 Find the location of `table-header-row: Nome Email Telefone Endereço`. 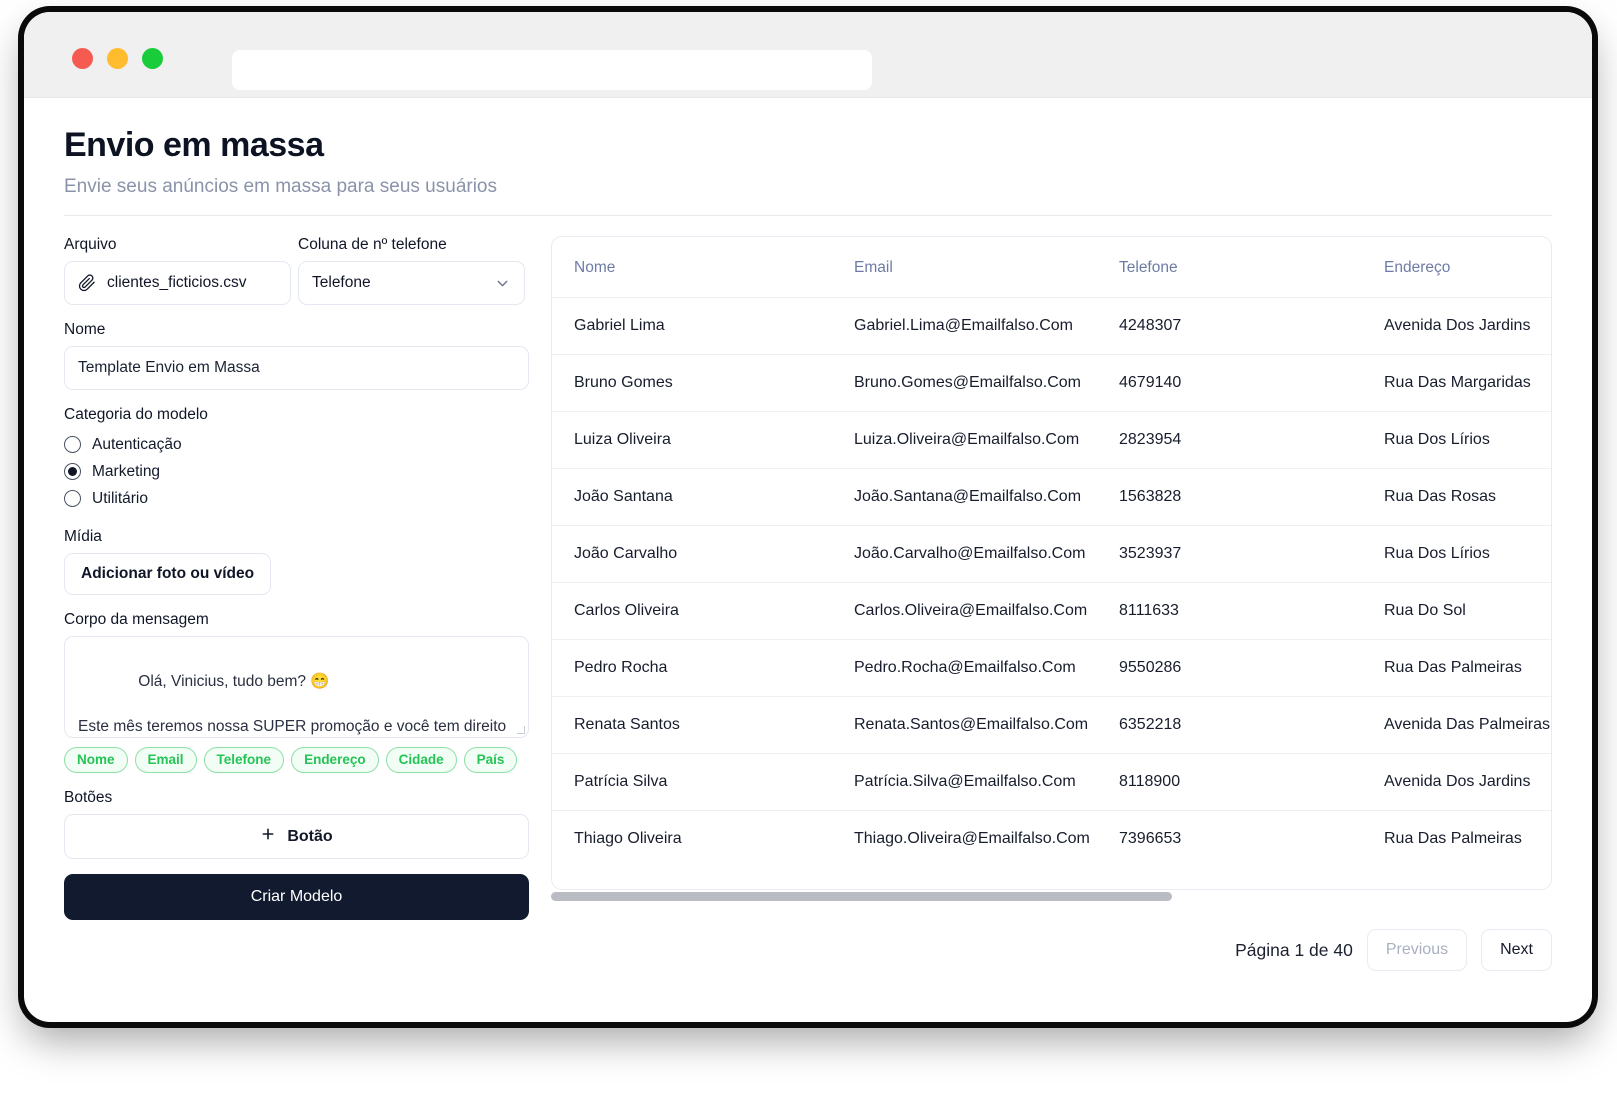

table-header-row: Nome Email Telefone Endereço is located at coordinates (1051, 268).